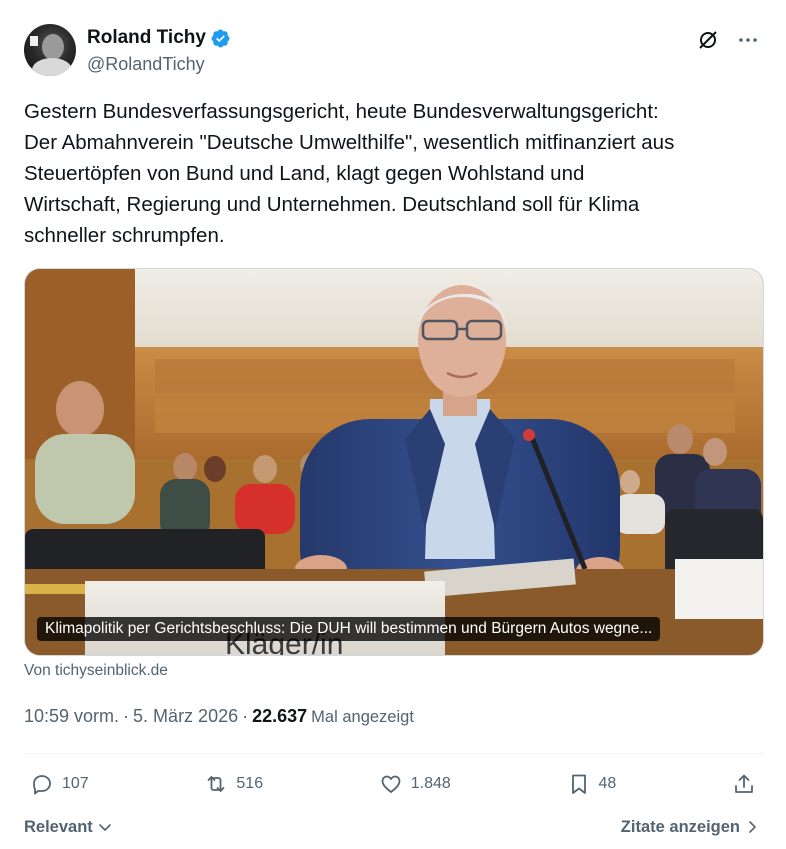  What do you see at coordinates (362, 717) in the screenshot?
I see `view-count-label: Mal angezeigt` at bounding box center [362, 717].